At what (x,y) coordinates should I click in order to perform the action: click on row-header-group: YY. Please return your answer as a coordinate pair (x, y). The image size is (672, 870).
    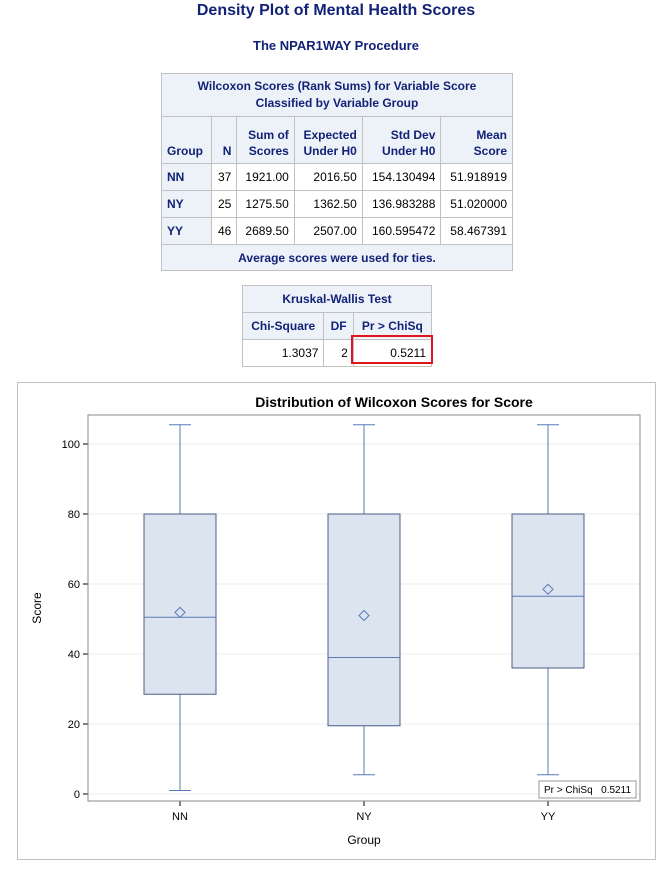
    Looking at the image, I should click on (186, 231).